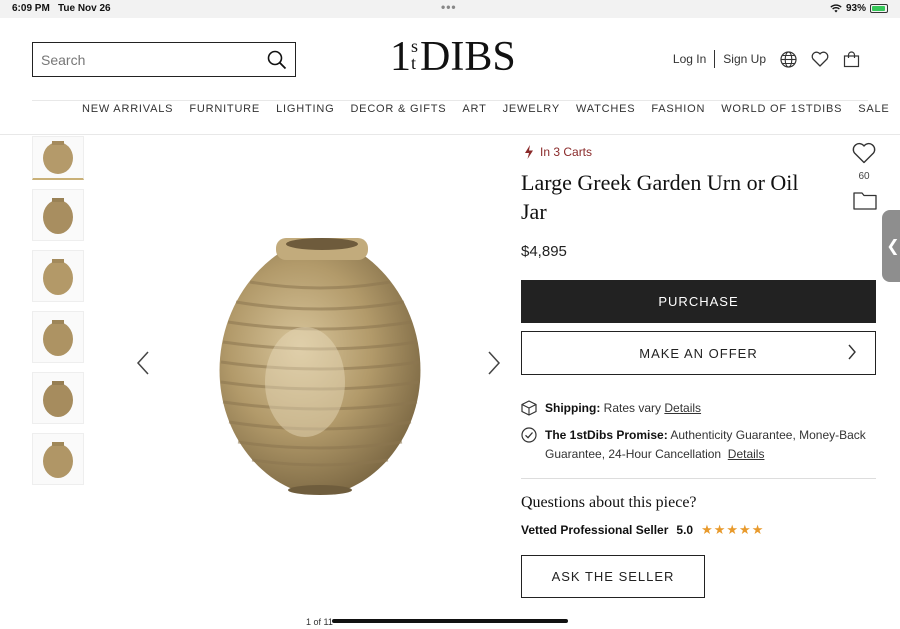 The width and height of the screenshot is (900, 629). What do you see at coordinates (855, 8) in the screenshot?
I see `battery-percent: 93%` at bounding box center [855, 8].